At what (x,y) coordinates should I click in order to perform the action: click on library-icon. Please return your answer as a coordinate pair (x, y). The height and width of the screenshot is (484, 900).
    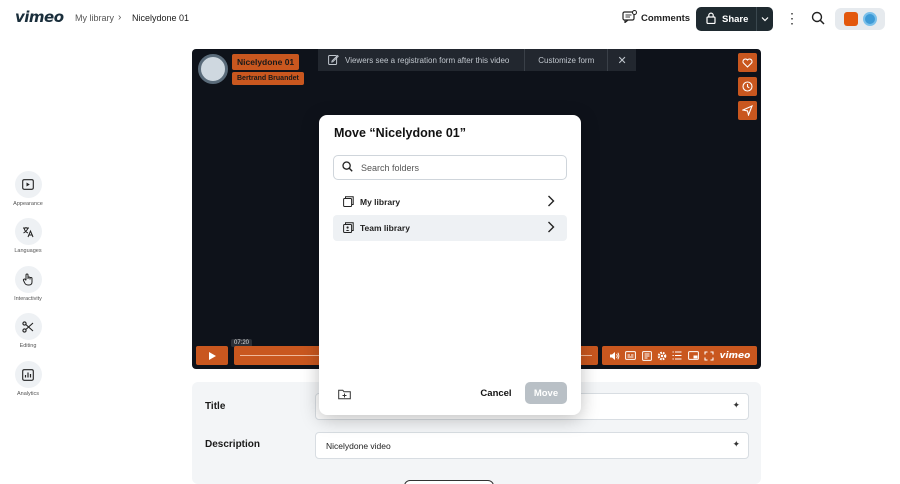
    Looking at the image, I should click on (348, 202).